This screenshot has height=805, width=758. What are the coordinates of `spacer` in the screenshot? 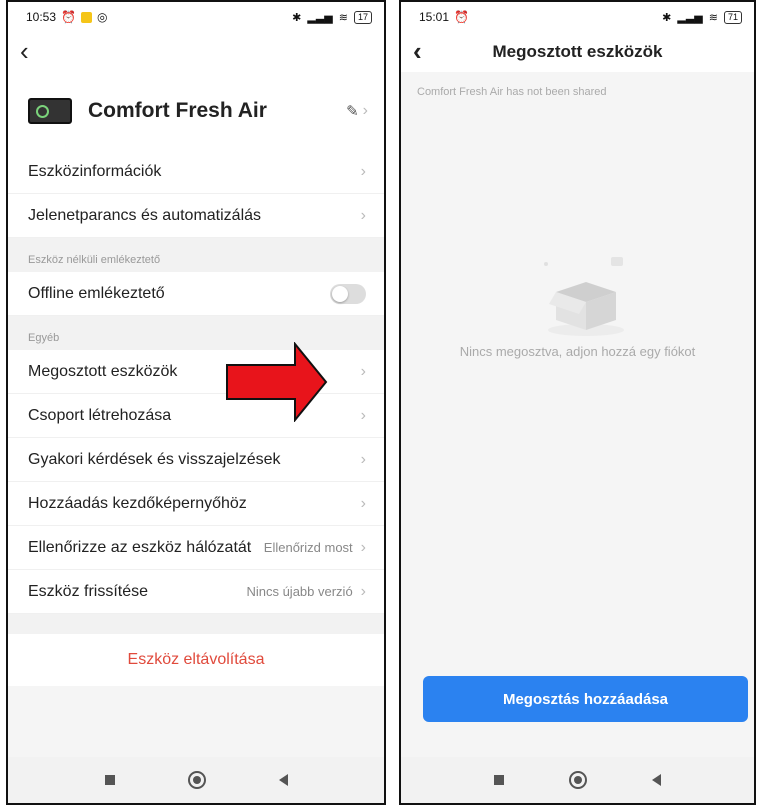 It's located at (196, 624).